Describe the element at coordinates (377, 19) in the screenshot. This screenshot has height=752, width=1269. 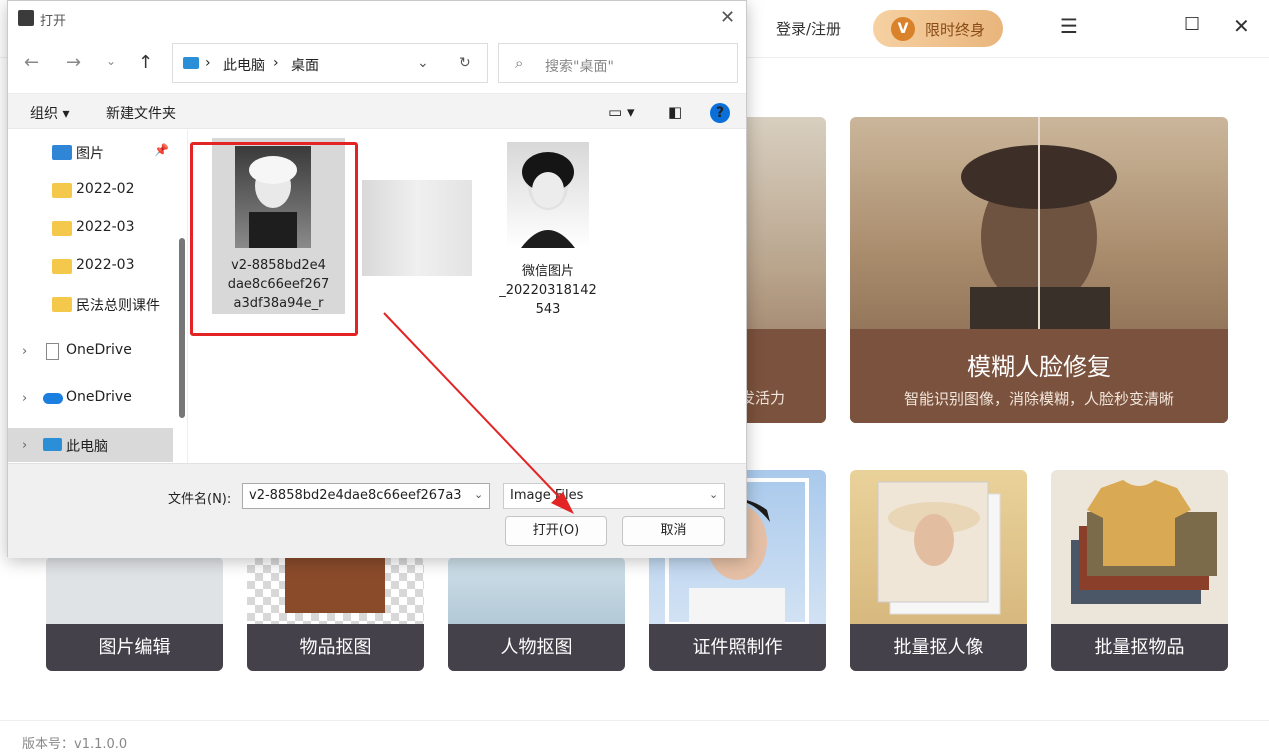
I see `dialog-titlebar: 打开 ✕` at that location.